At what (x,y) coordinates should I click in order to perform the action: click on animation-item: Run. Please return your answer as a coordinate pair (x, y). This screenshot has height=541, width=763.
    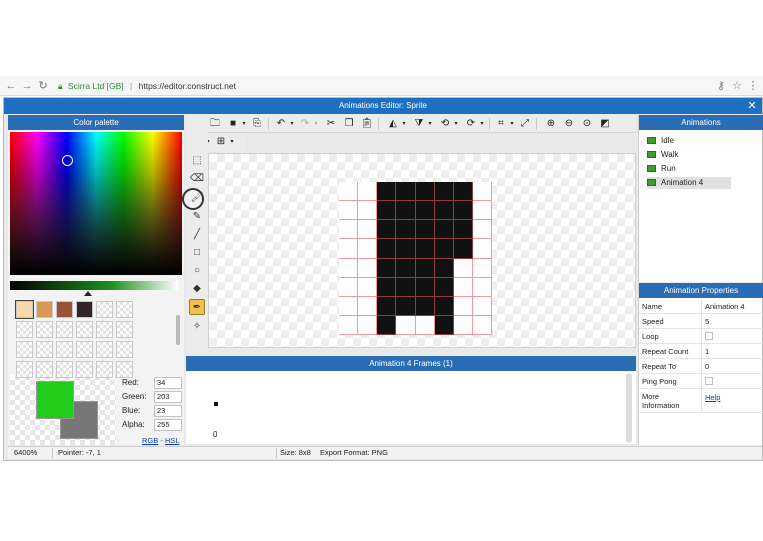
    Looking at the image, I should click on (689, 169).